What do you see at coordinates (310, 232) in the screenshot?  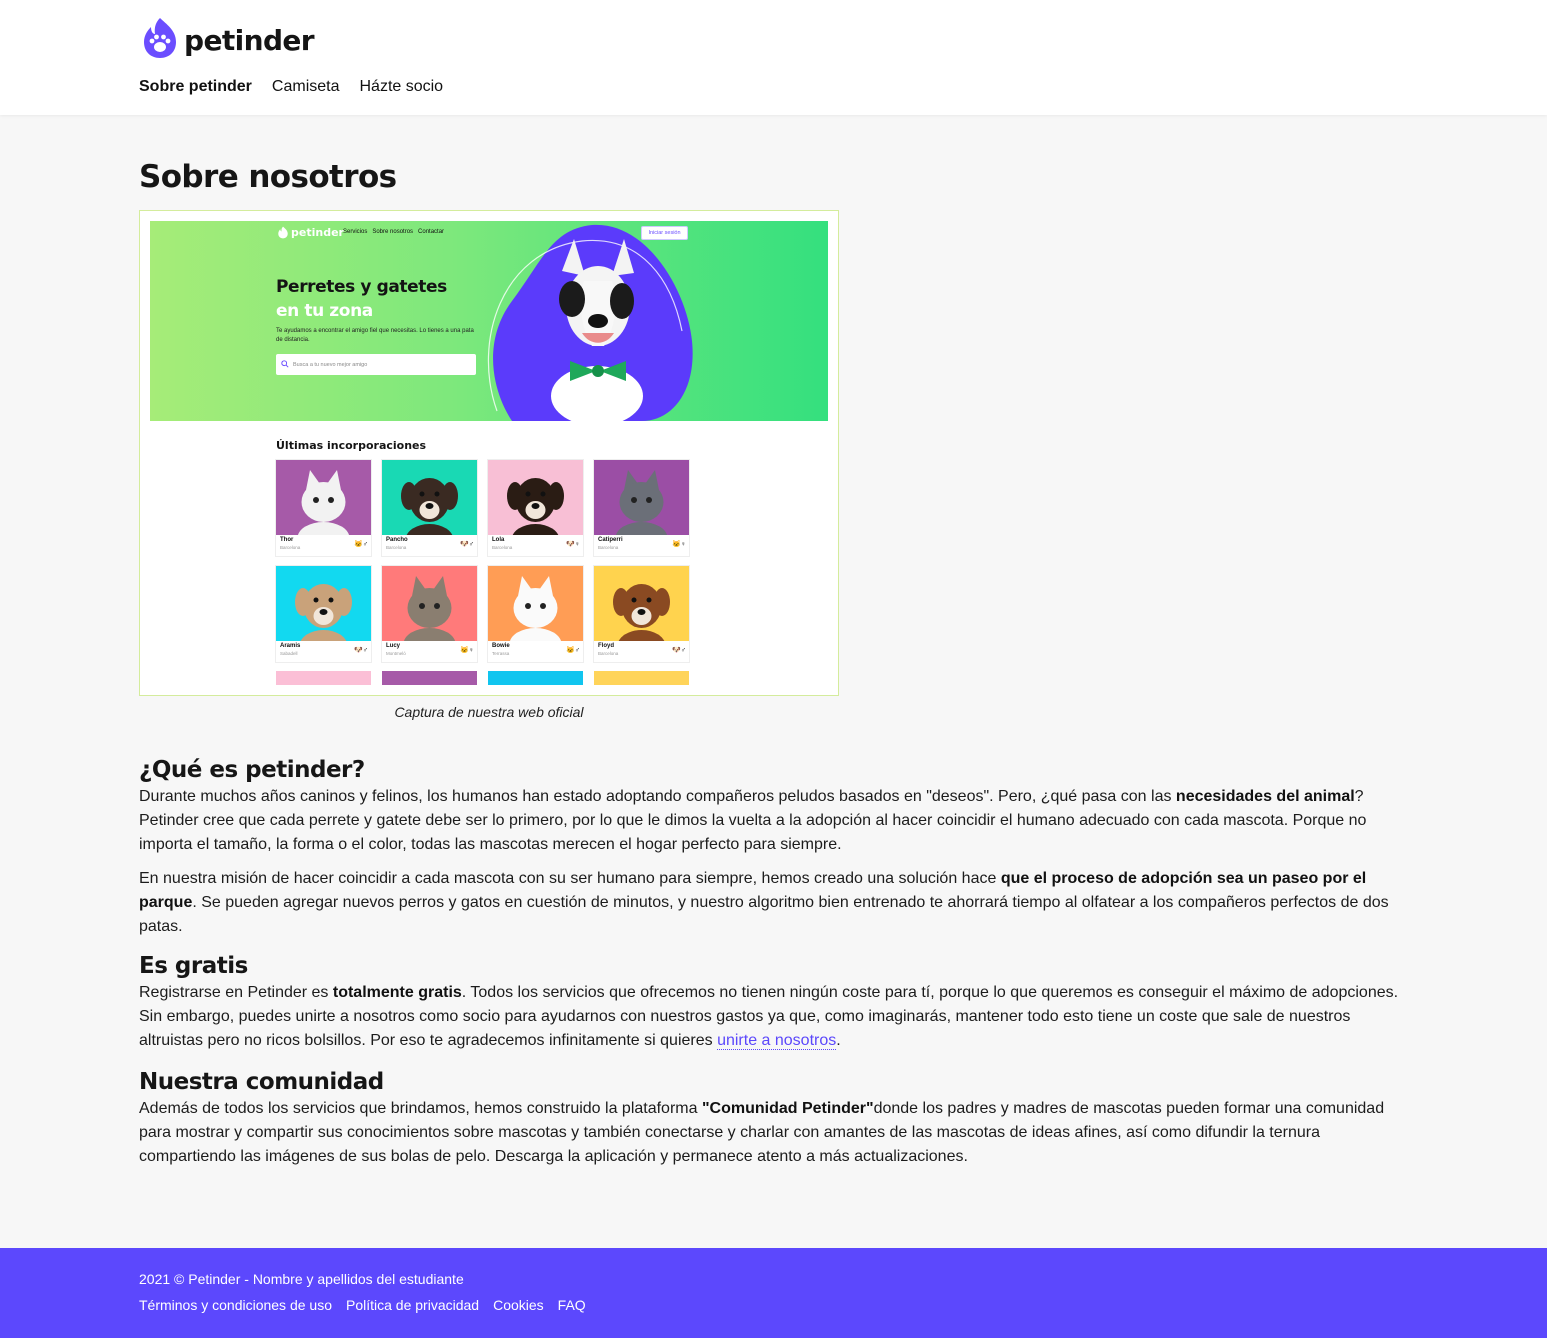 I see `screenshot-logo: petinder` at bounding box center [310, 232].